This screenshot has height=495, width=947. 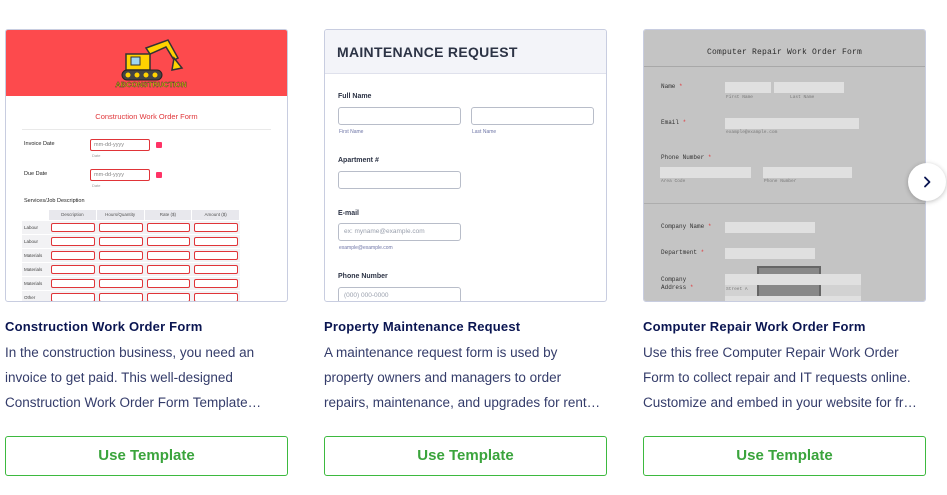 What do you see at coordinates (792, 123) in the screenshot?
I see `email-input` at bounding box center [792, 123].